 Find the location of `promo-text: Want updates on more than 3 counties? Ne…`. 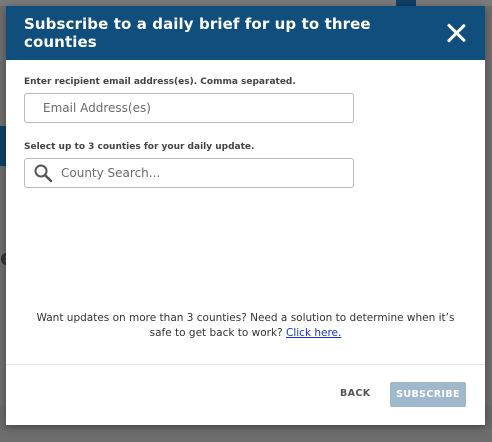

promo-text: Want updates on more than 3 counties? Ne… is located at coordinates (245, 325).